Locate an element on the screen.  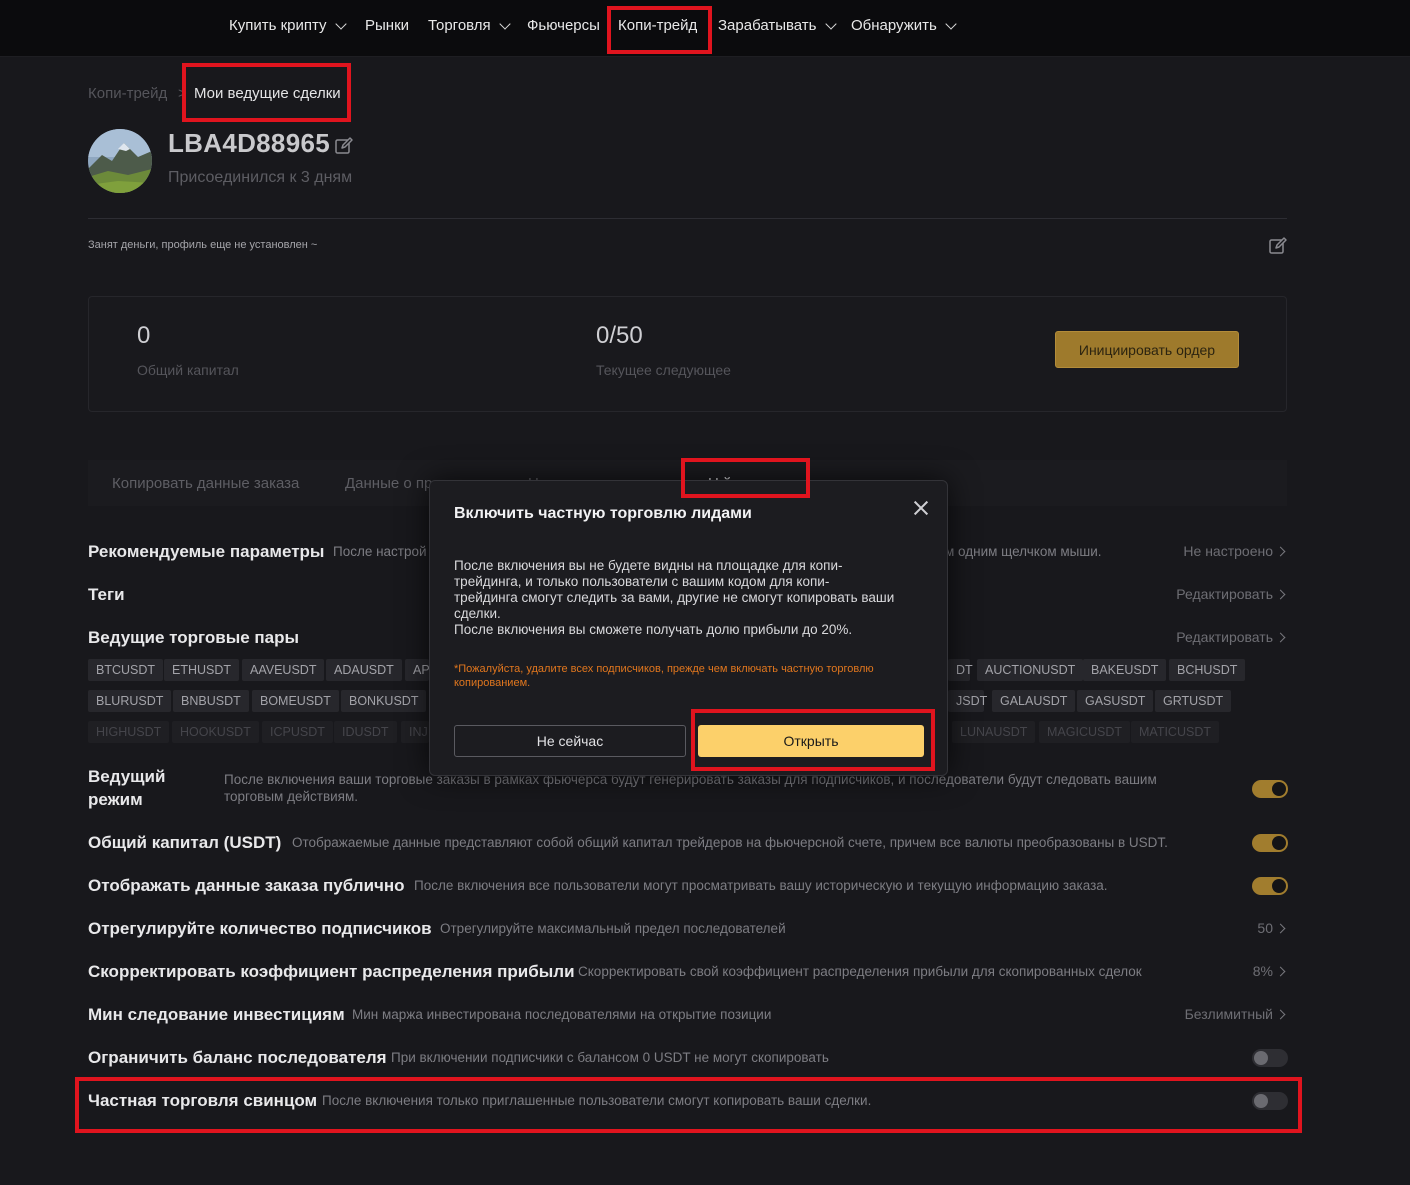
modal-title: Включить частную торговлю лидами is located at coordinates (603, 513).